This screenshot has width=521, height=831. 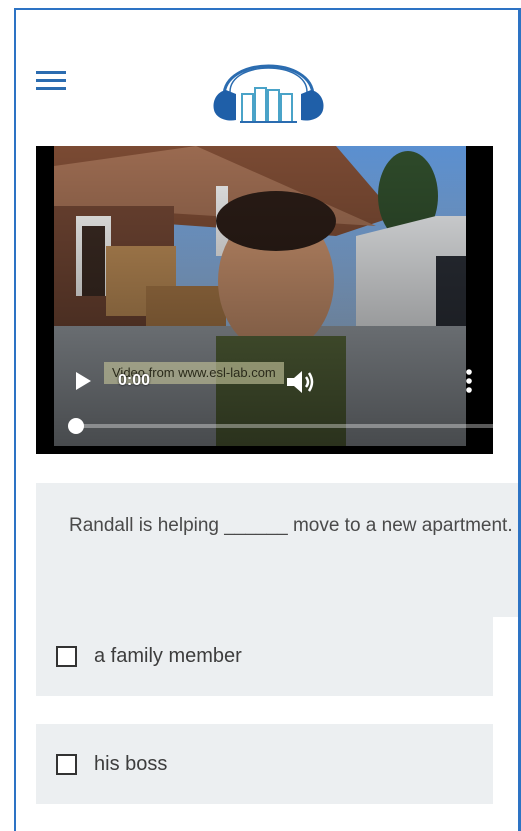 I want to click on headphones-books-logo-icon, so click(x=268, y=79).